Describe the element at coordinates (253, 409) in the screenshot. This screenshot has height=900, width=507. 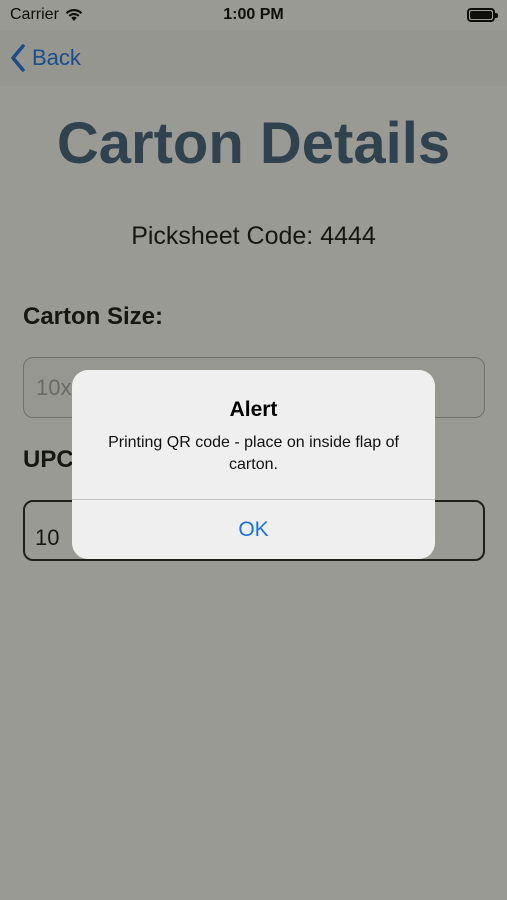
I see `alert-title: Alert` at that location.